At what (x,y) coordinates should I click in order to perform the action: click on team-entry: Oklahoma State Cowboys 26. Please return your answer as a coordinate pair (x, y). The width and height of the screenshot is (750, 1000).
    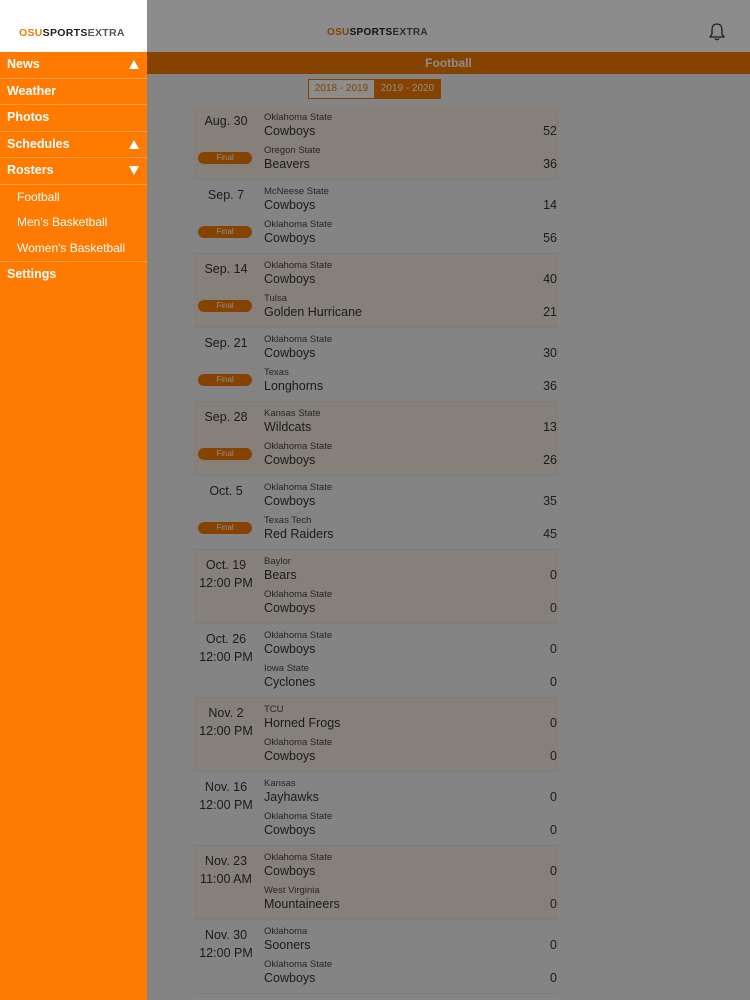
    Looking at the image, I should click on (410, 456).